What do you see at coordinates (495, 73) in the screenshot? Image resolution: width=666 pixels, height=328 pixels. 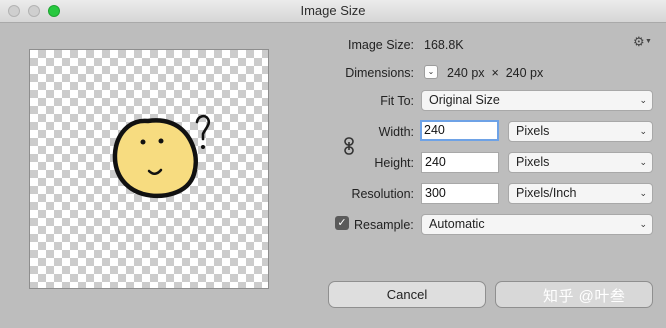 I see `dimensions-value: 240 px × 240 px` at bounding box center [495, 73].